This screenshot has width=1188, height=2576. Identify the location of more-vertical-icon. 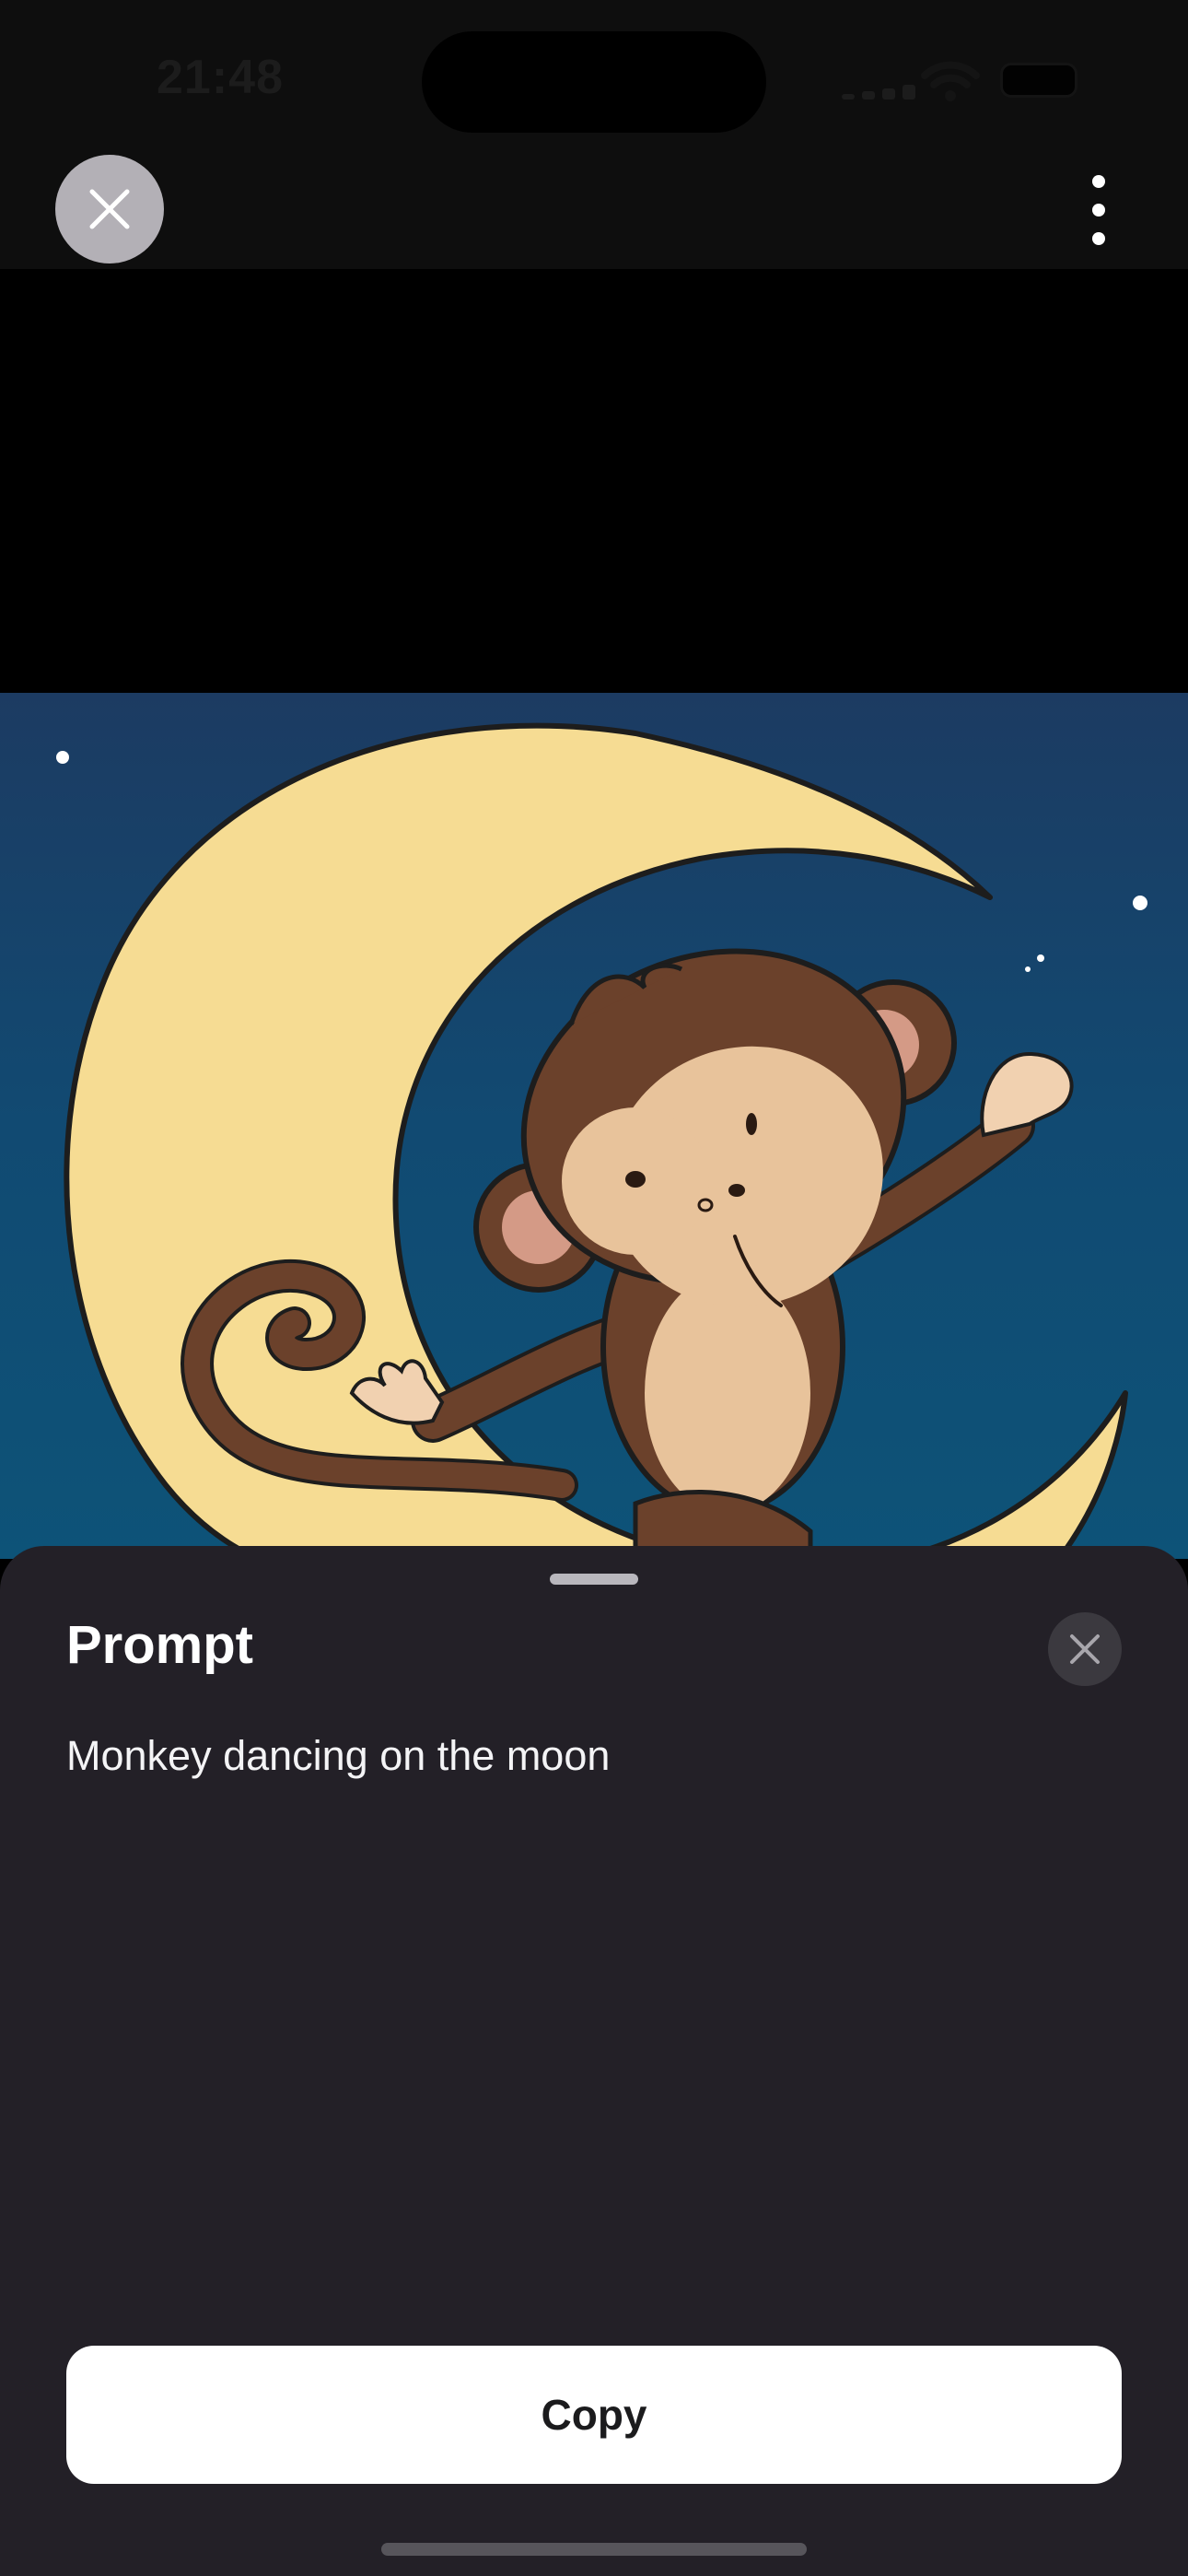
(1098, 181).